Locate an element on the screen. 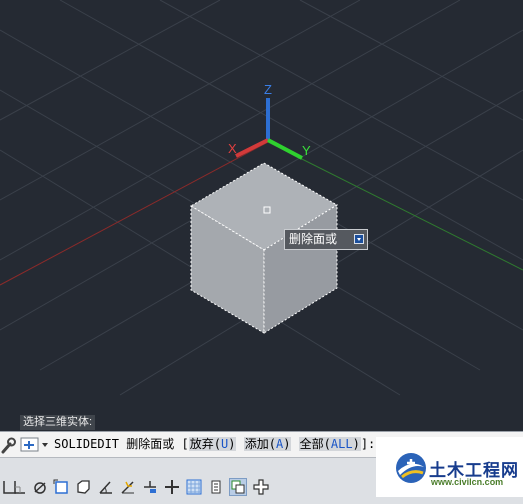 The height and width of the screenshot is (504, 523). option-all: 全部(ALL) is located at coordinates (329, 444).